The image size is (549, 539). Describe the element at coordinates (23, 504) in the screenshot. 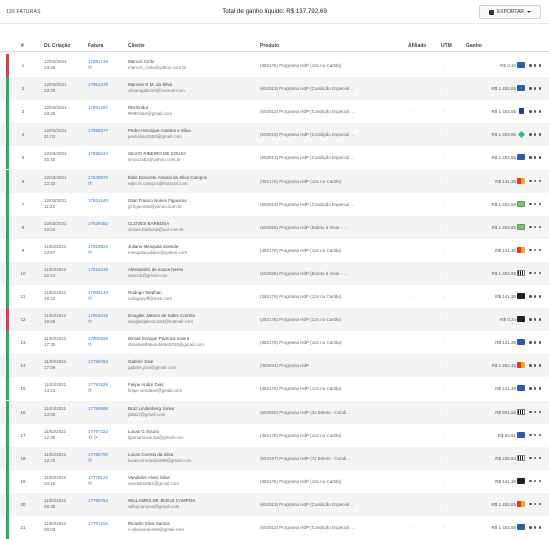

I see `row-number: 20` at that location.